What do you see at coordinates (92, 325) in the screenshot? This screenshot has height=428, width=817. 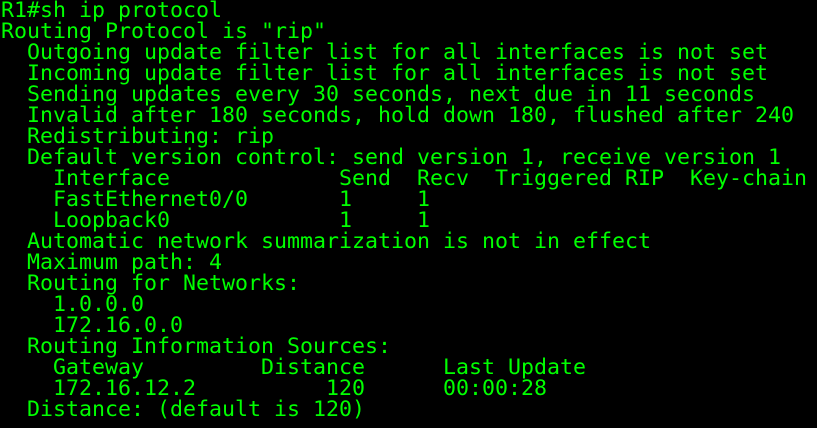 I see `network-entry: 172.16.0.0` at bounding box center [92, 325].